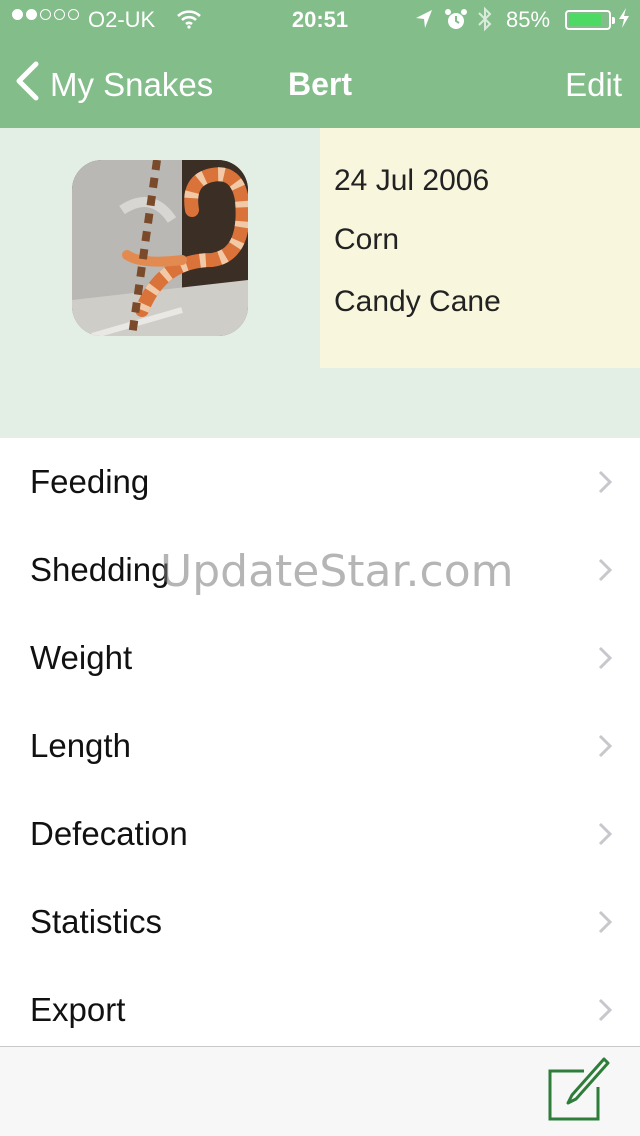 The height and width of the screenshot is (1136, 640). What do you see at coordinates (480, 248) in the screenshot?
I see `snake-details-panel: 24 Jul 2006 Corn Candy Cane` at bounding box center [480, 248].